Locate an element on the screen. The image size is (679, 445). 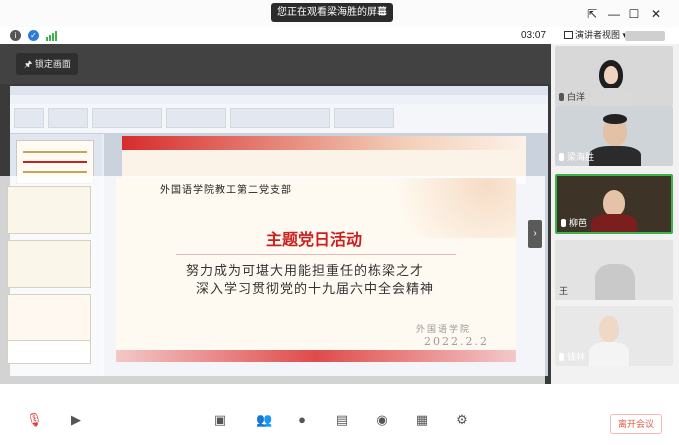
chat-icon: ▤ is located at coordinates (342, 420).